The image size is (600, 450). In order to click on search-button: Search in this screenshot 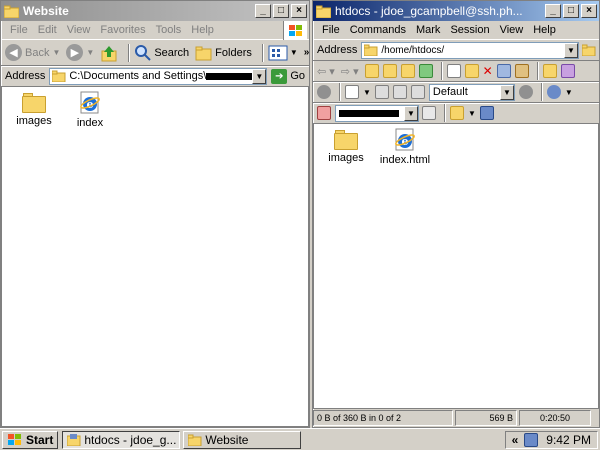, I will do `click(161, 53)`.